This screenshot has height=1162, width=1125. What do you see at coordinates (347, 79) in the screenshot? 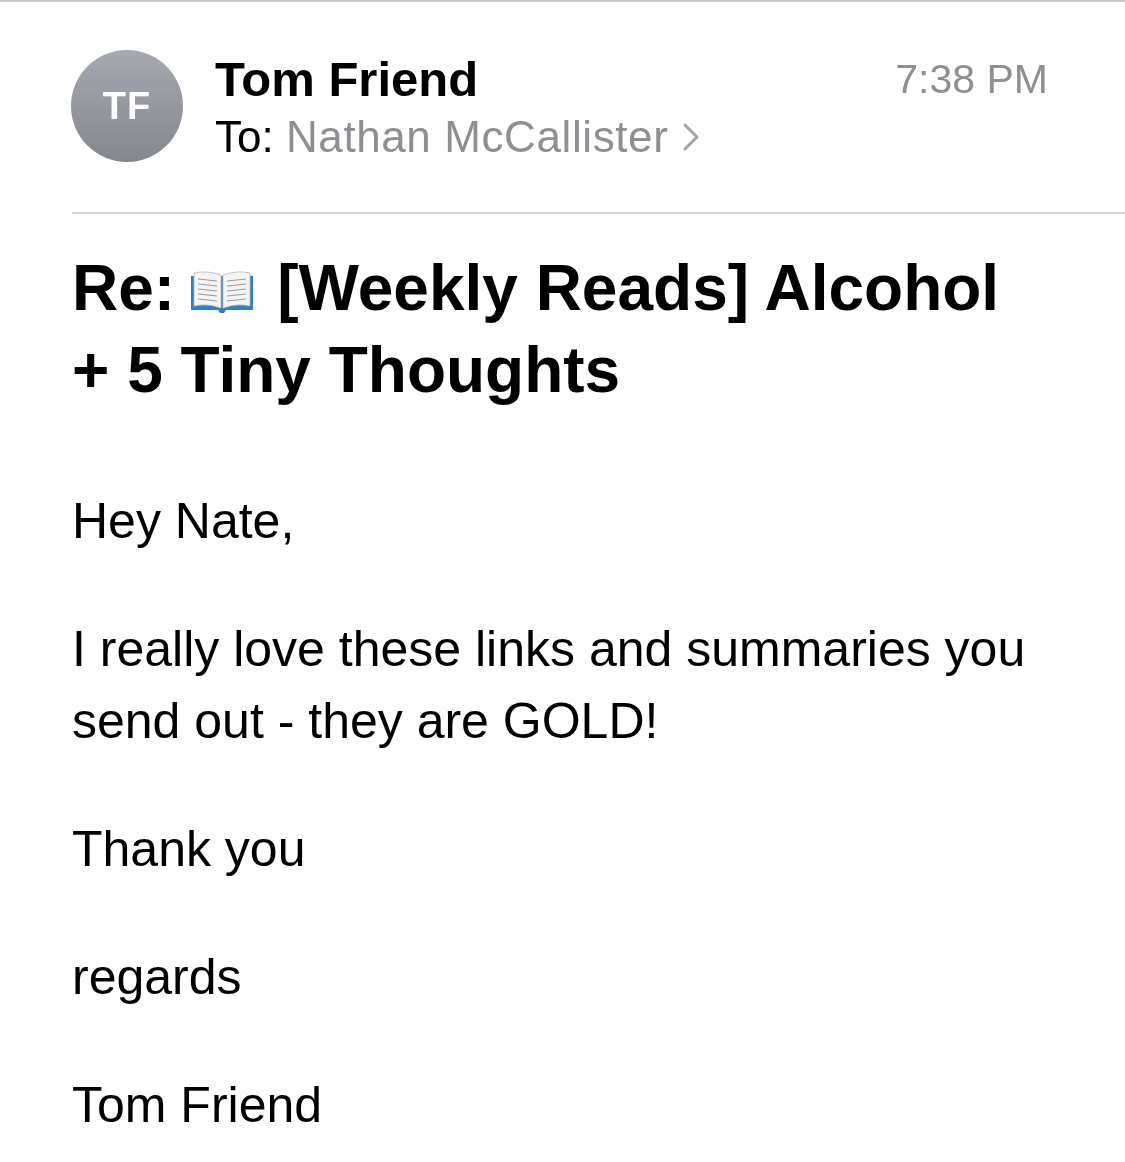
I see `sender-name: Tom Friend` at bounding box center [347, 79].